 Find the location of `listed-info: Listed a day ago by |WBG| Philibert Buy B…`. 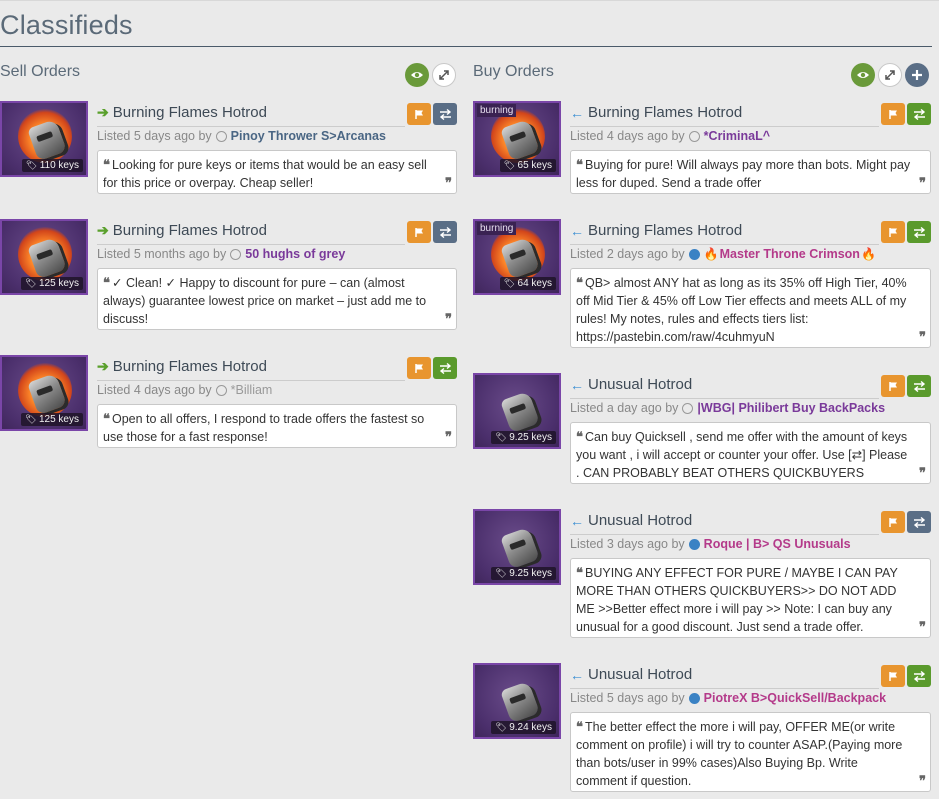

listed-info: Listed a day ago by |WBG| Philibert Buy B… is located at coordinates (727, 408).